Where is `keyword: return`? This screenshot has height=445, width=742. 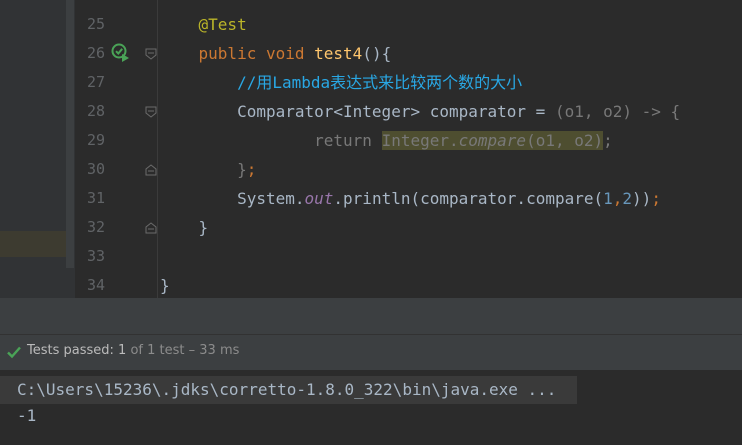 keyword: return is located at coordinates (343, 140).